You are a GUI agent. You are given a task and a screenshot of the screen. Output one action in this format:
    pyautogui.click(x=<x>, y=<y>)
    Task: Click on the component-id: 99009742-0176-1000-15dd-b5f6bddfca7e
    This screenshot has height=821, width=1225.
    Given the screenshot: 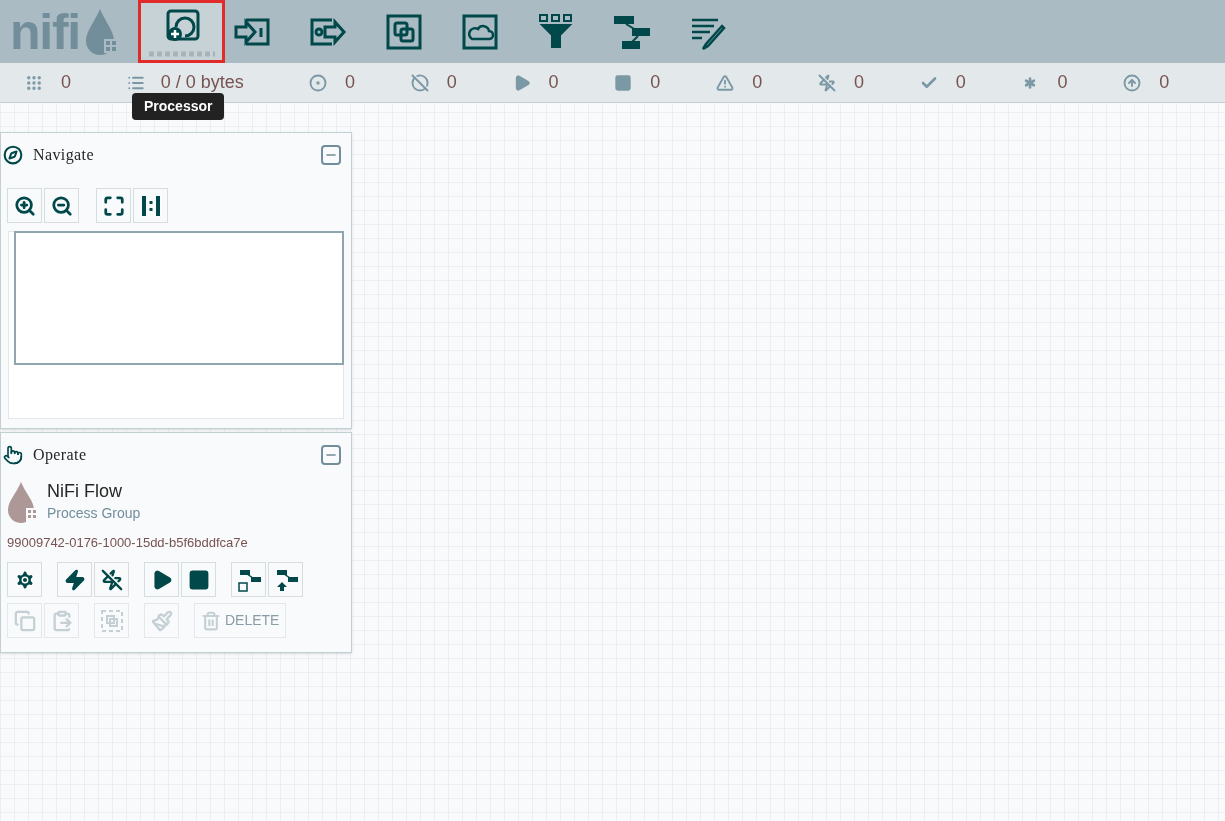 What is the action you would take?
    pyautogui.click(x=128, y=542)
    